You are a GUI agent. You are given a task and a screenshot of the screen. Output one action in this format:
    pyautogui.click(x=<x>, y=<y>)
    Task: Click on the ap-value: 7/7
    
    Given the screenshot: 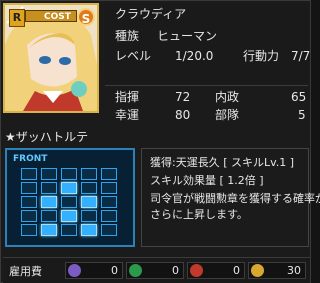 What is the action you would take?
    pyautogui.click(x=301, y=56)
    